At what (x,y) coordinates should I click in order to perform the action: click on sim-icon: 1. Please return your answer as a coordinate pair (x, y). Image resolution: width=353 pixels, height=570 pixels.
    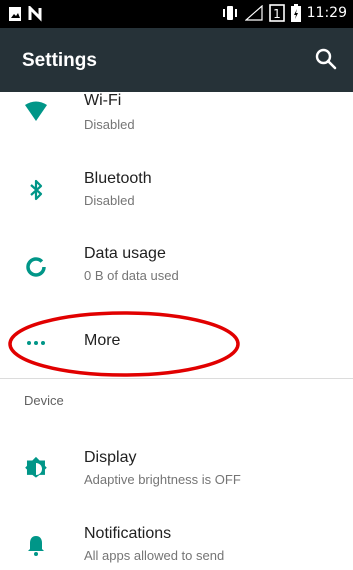
    Looking at the image, I should click on (276, 13).